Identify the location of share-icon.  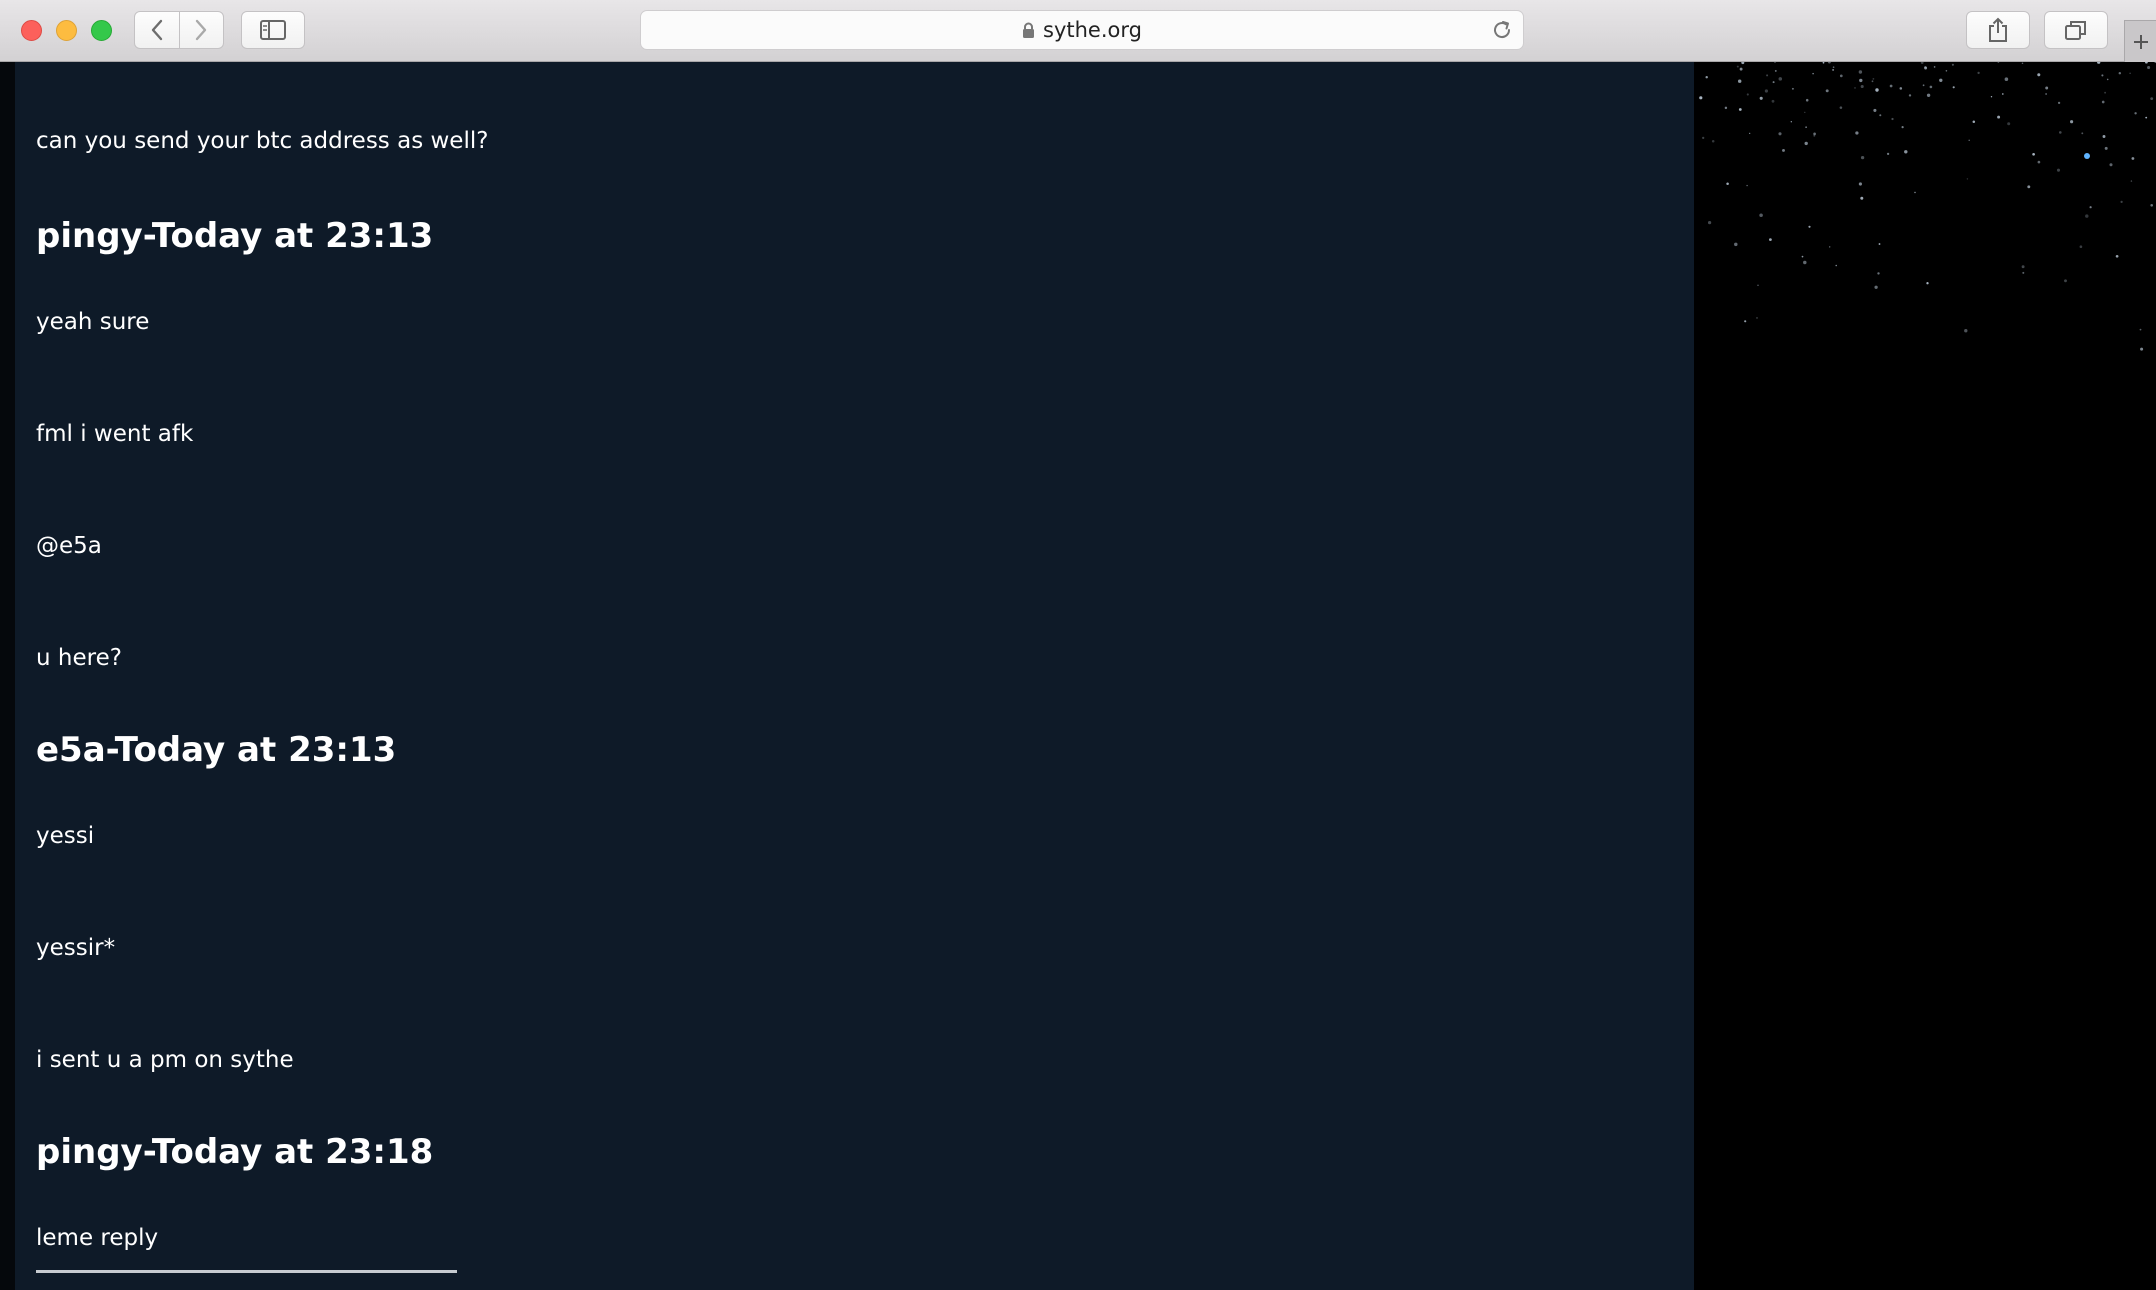
(1998, 29).